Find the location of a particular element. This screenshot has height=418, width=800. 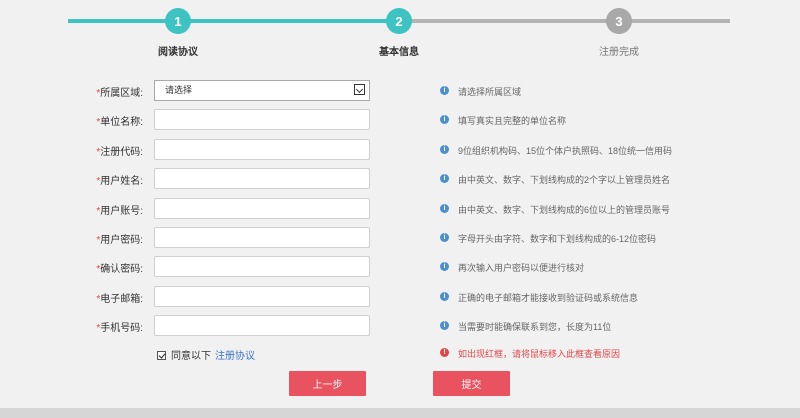

account-label-text: 用户账号: is located at coordinates (121, 211).